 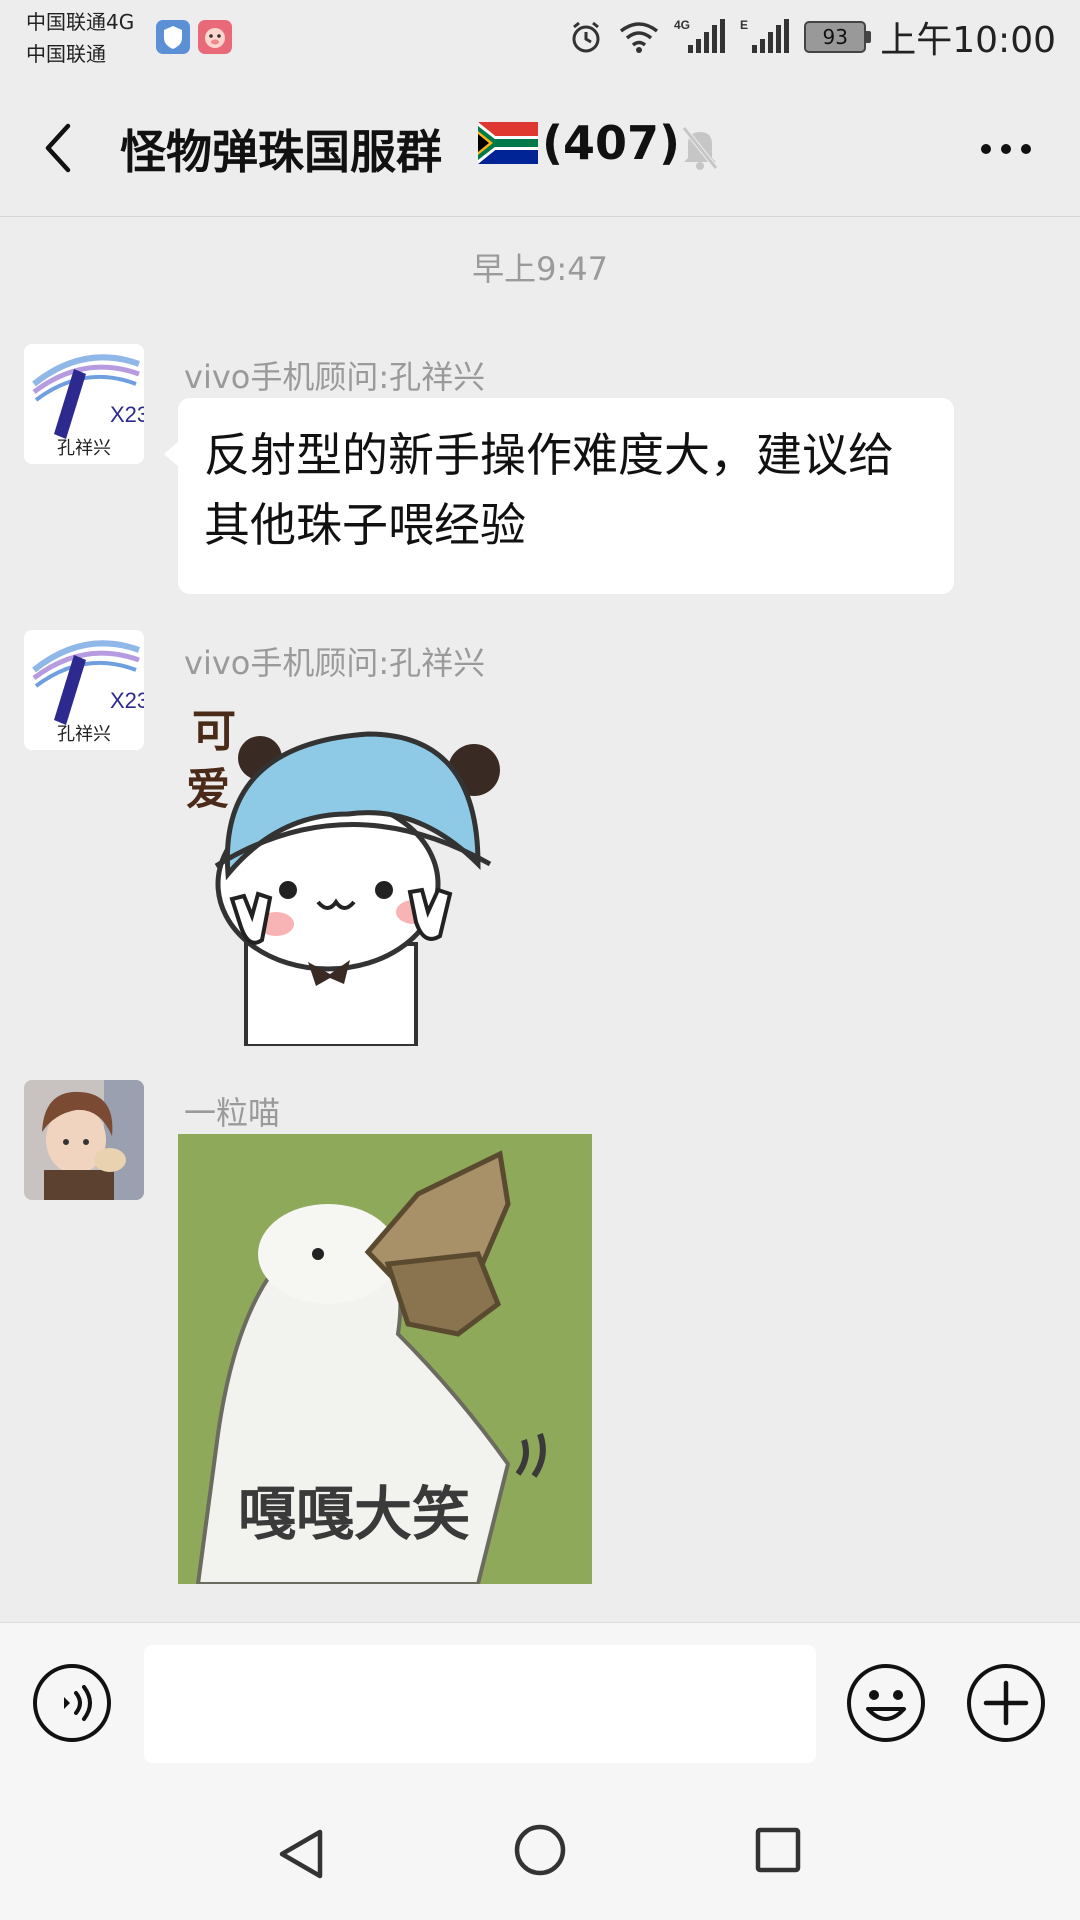 I want to click on svg-text: E, so click(x=744, y=25).